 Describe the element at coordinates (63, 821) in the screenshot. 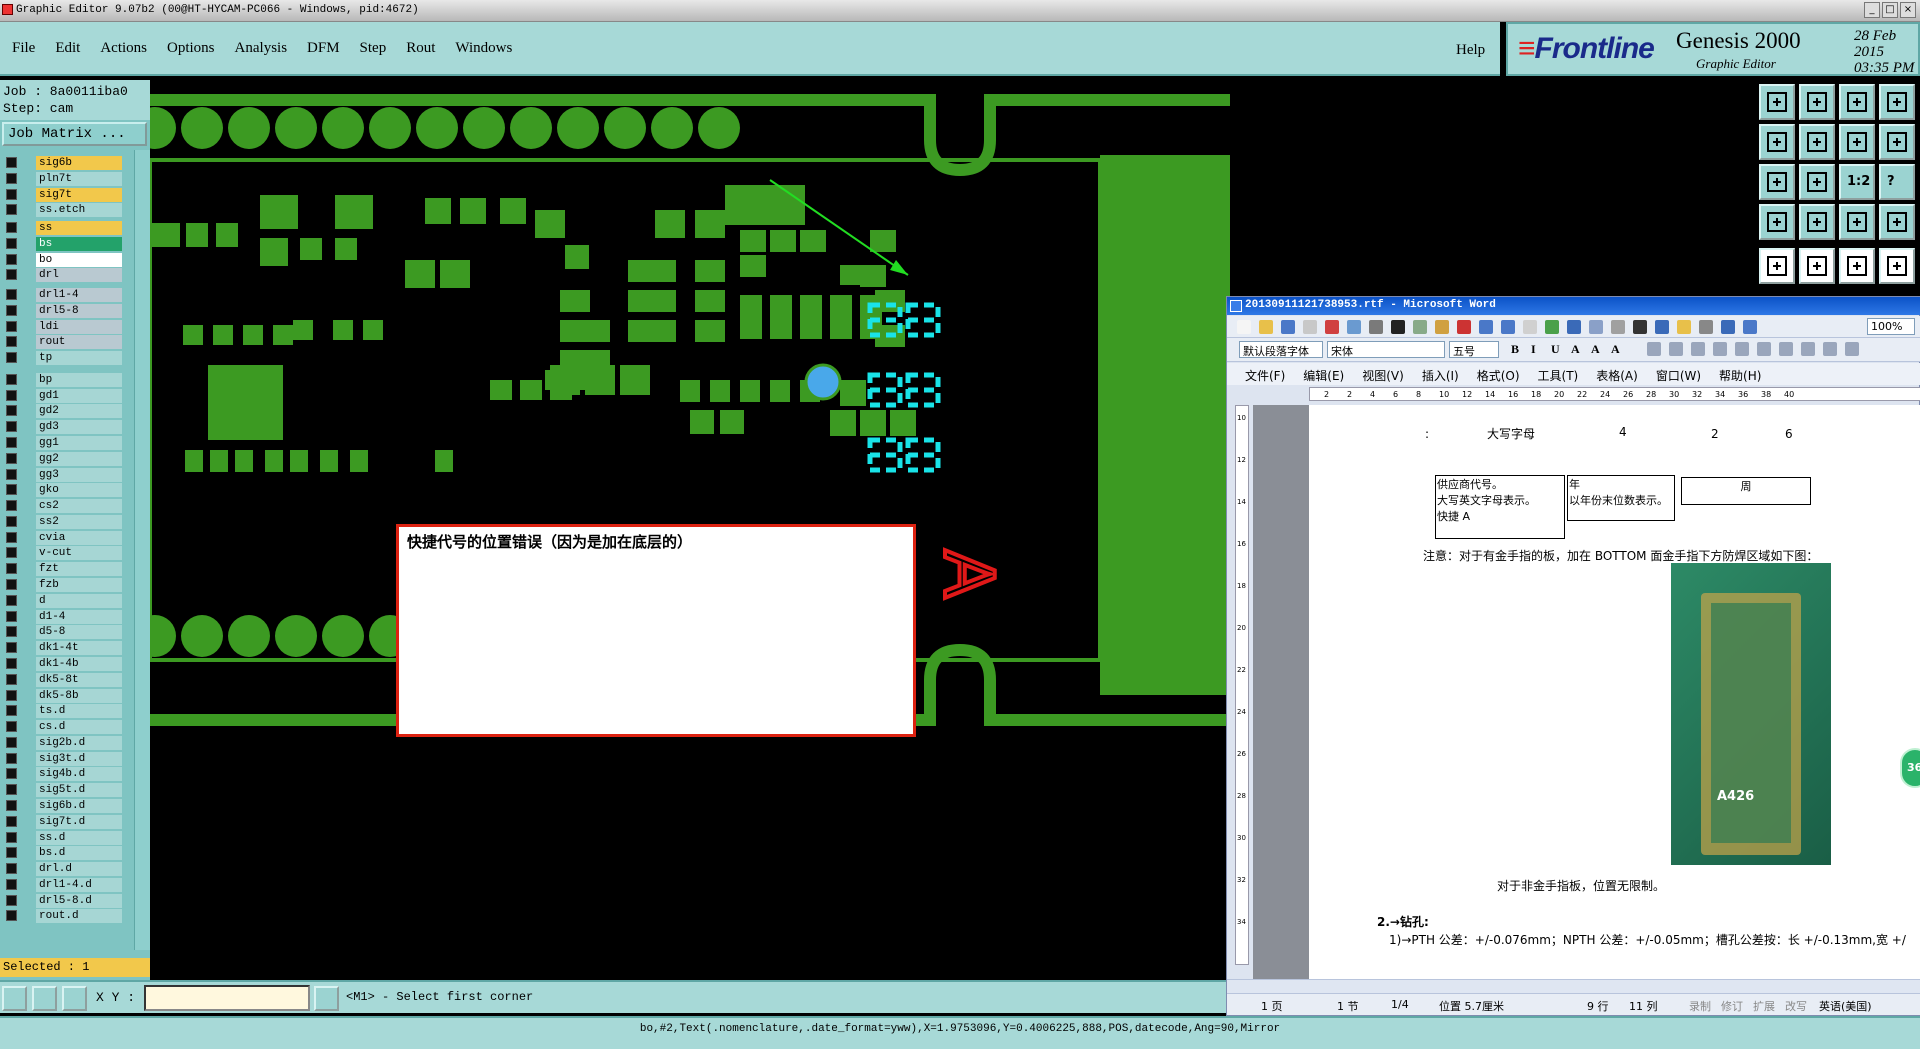

I see `layer-row: sig7t.d` at that location.